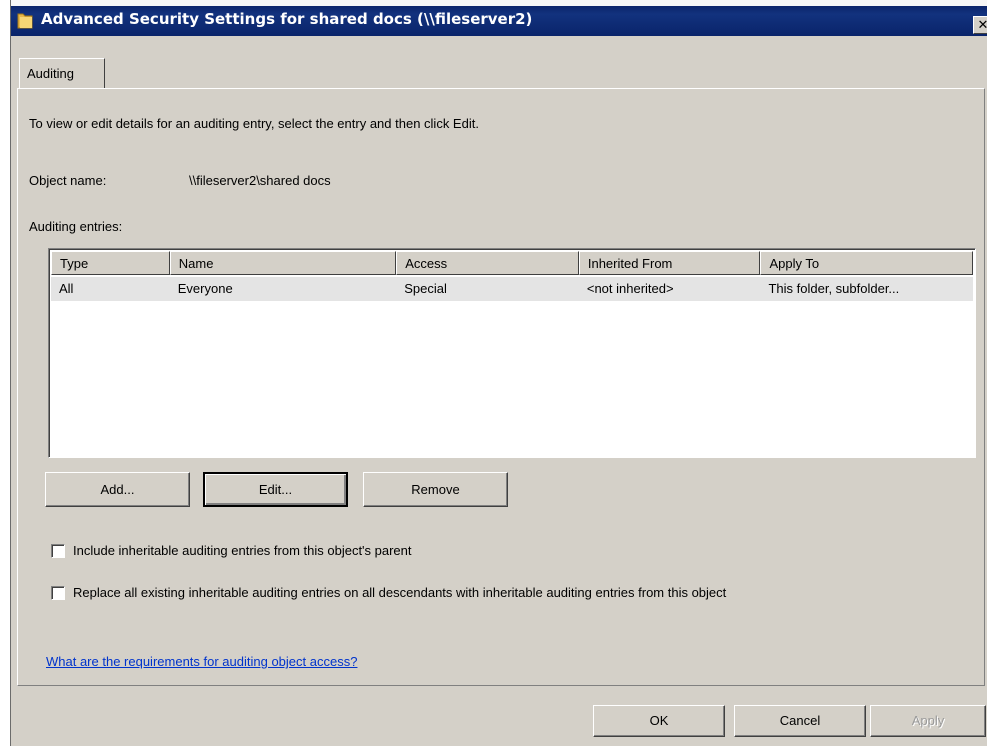 Image resolution: width=987 pixels, height=746 pixels. I want to click on tab-auditing-label: Auditing, so click(50, 73).